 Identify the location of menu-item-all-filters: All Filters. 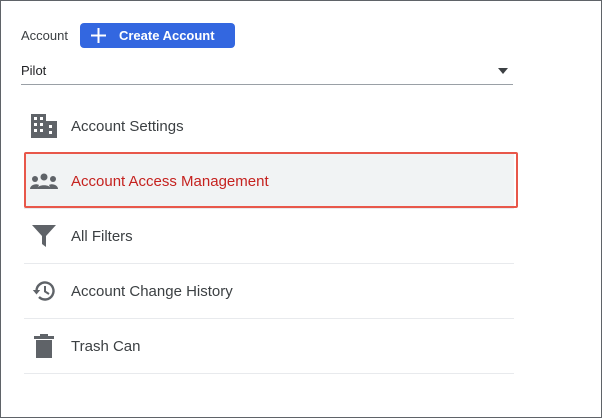
(269, 236).